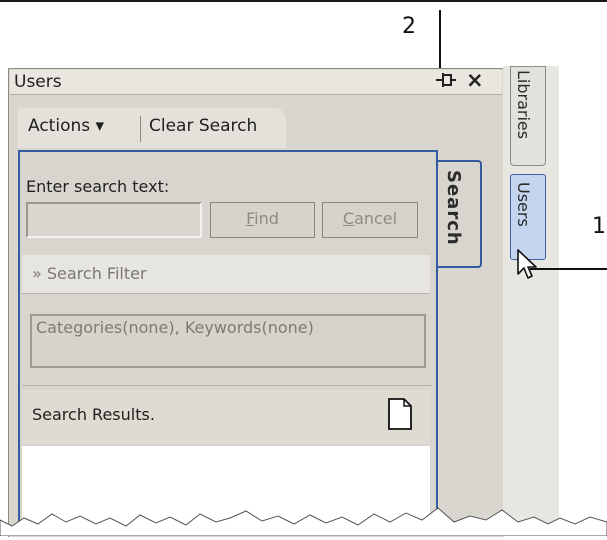  I want to click on mouse-cursor-icon, so click(528, 267).